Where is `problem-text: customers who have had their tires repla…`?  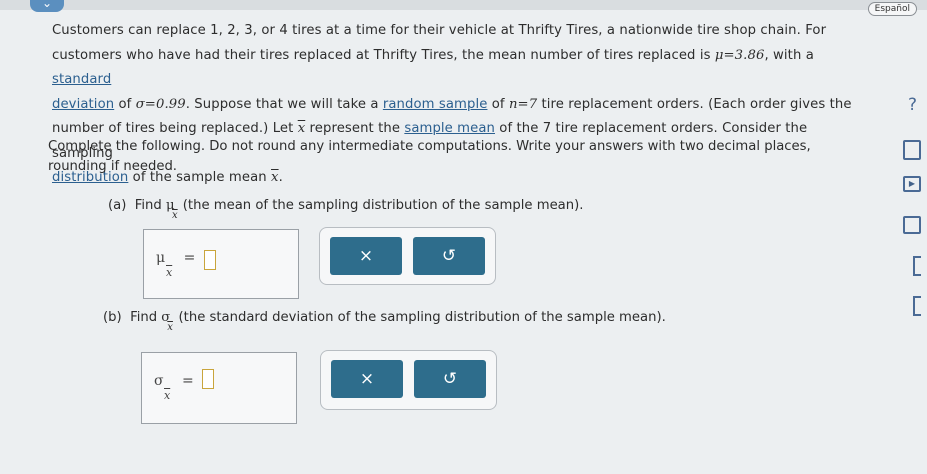 problem-text: customers who have had their tires repla… is located at coordinates (383, 55).